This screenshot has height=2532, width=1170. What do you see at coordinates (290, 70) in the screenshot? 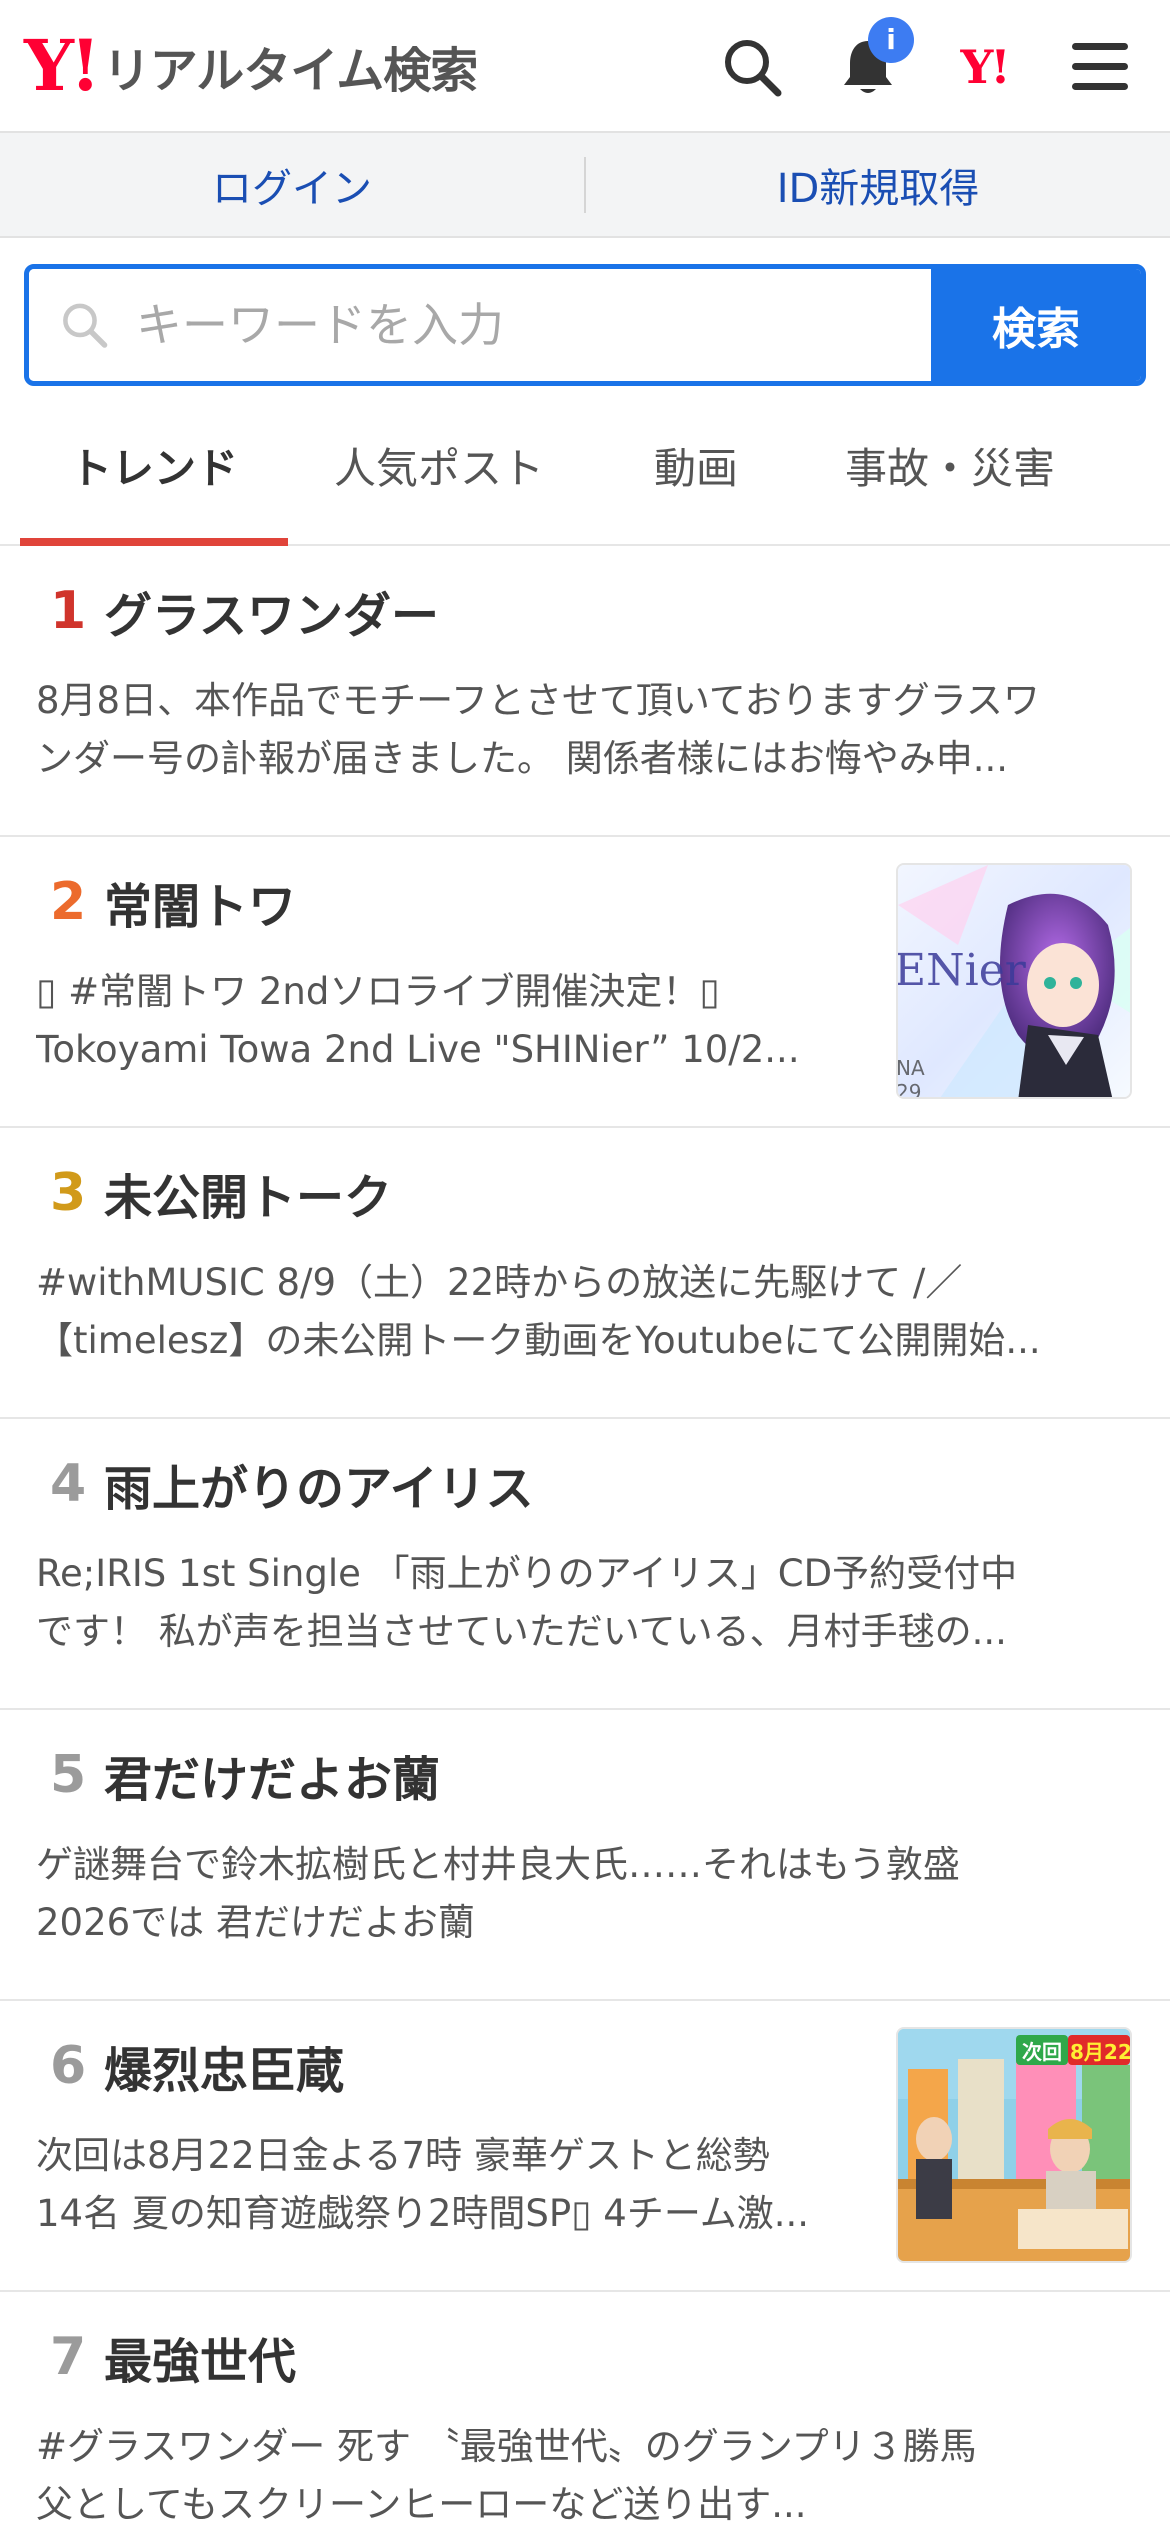
I see `logo-text: リアルタイム検索` at bounding box center [290, 70].